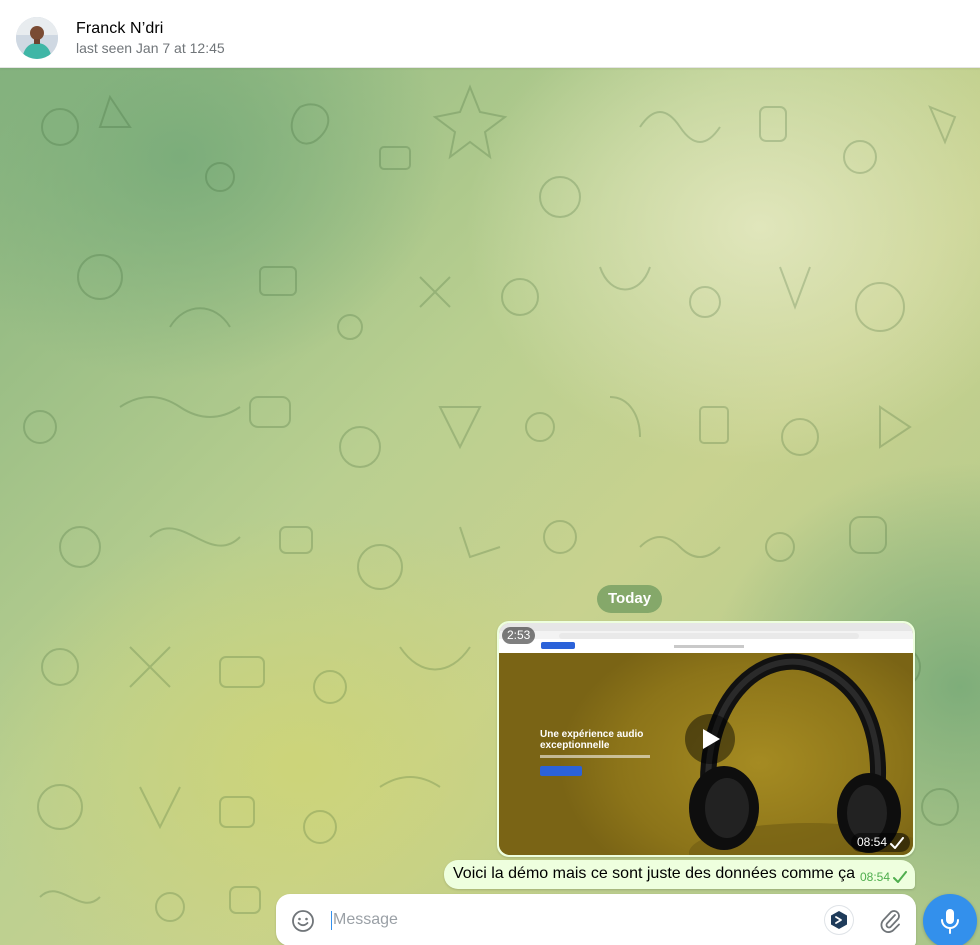 This screenshot has width=980, height=945. I want to click on play-icon, so click(711, 739).